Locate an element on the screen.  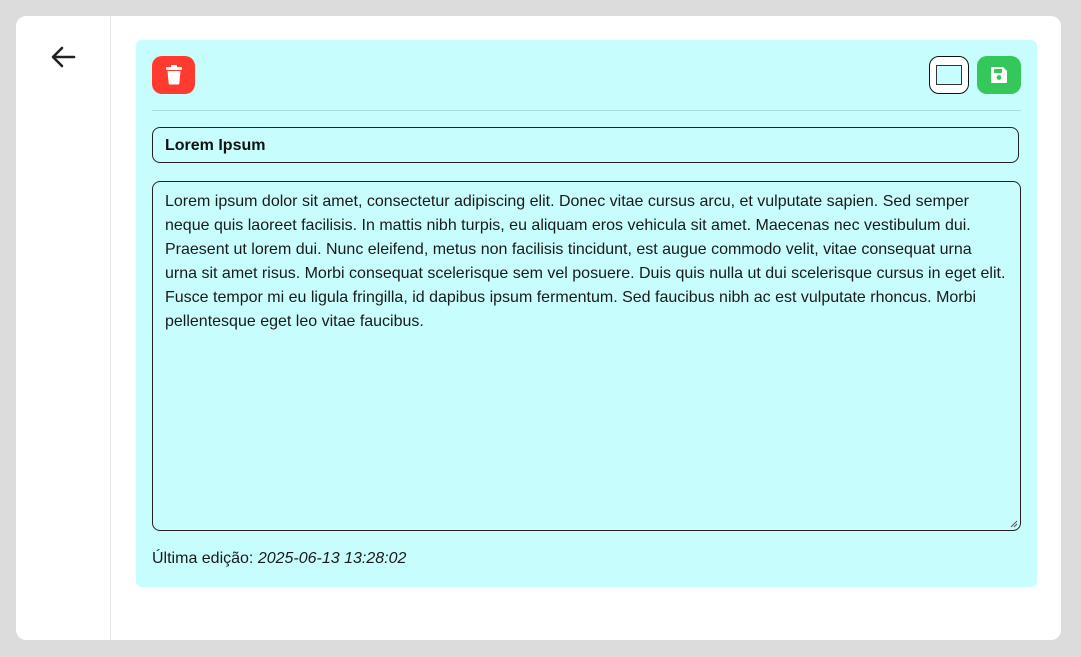
toolbar-divider is located at coordinates (586, 110).